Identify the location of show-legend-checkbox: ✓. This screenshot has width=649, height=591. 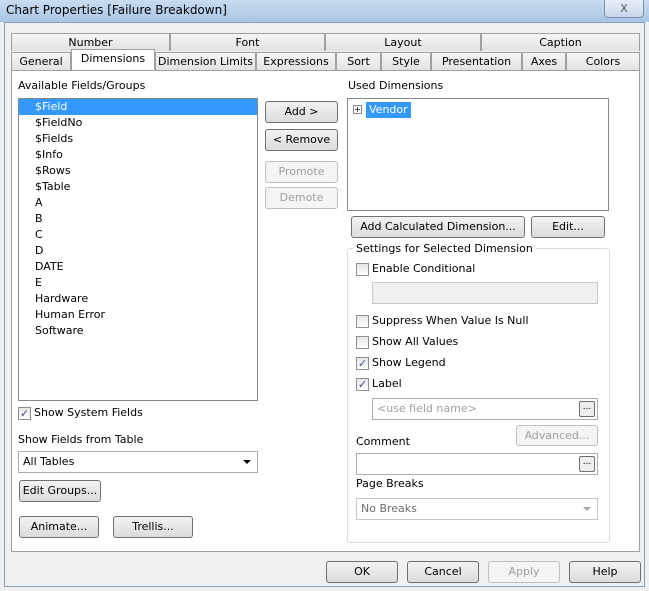
(362, 363).